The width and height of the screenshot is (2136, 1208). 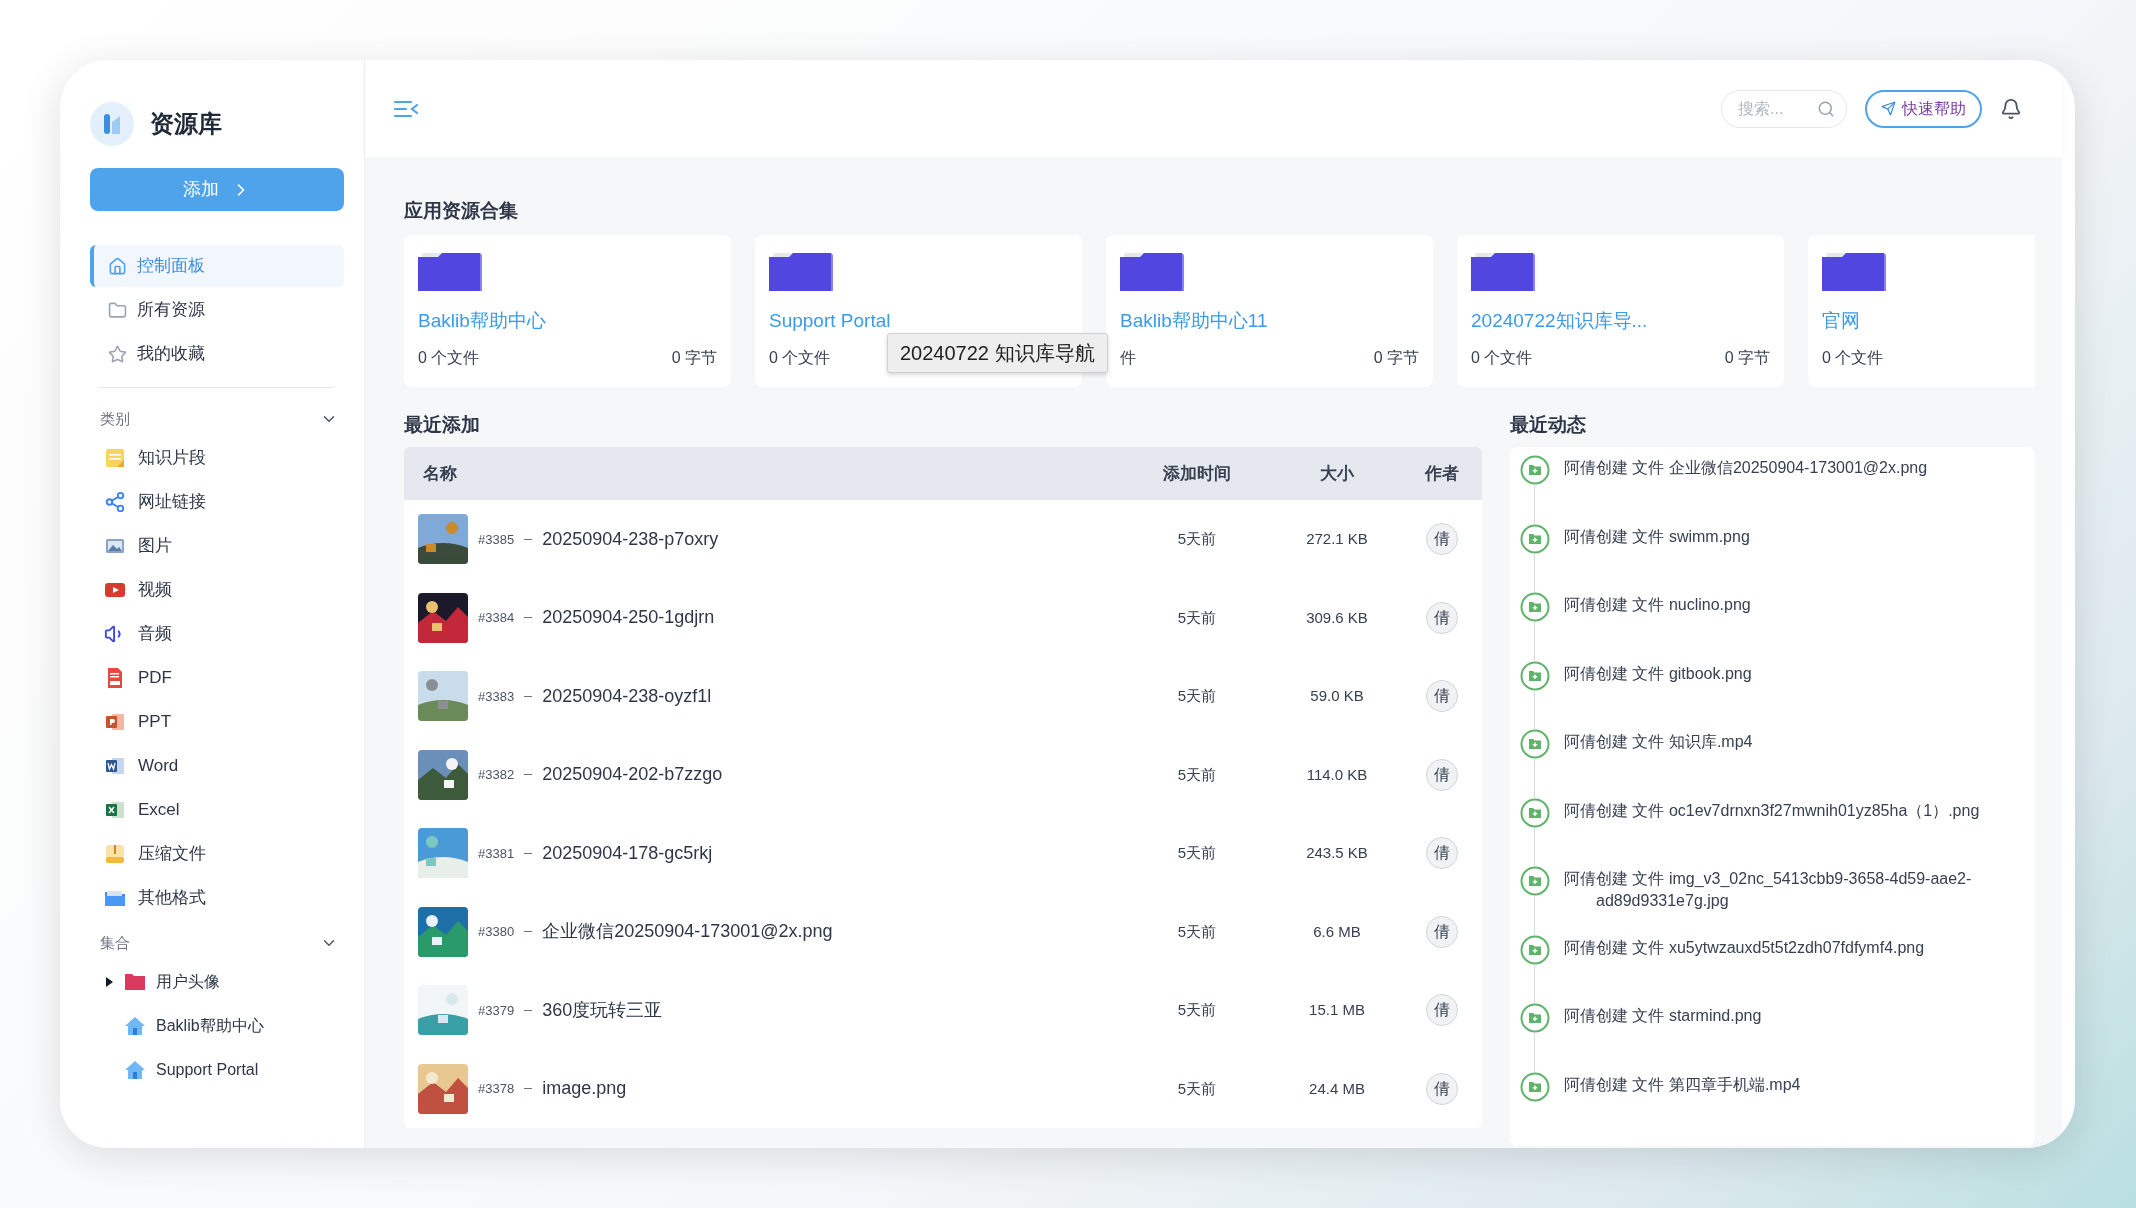 What do you see at coordinates (1337, 473) in the screenshot?
I see `column-header: 大小` at bounding box center [1337, 473].